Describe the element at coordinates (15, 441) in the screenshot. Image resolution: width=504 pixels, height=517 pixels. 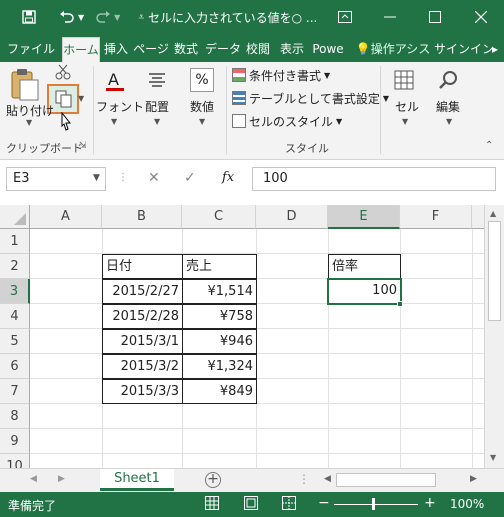
I see `row-header: 9` at that location.